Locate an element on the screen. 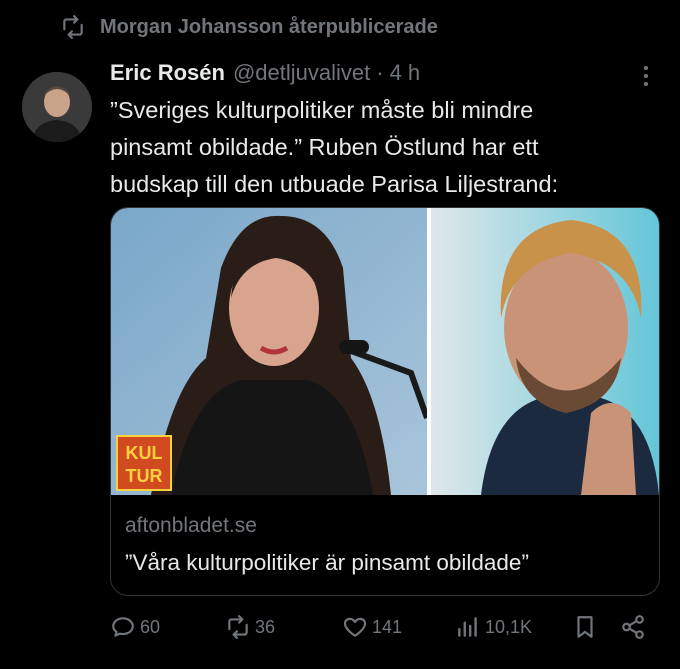 This screenshot has height=669, width=680. bookmark-icon is located at coordinates (585, 627).